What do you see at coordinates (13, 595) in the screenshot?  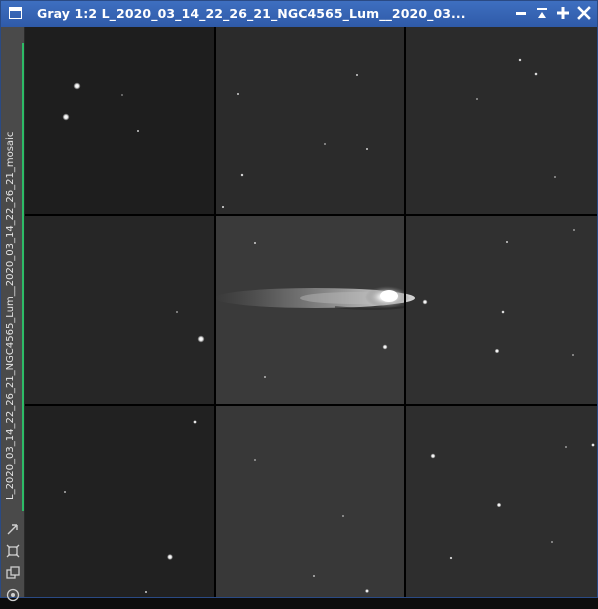 I see `preview-icon` at bounding box center [13, 595].